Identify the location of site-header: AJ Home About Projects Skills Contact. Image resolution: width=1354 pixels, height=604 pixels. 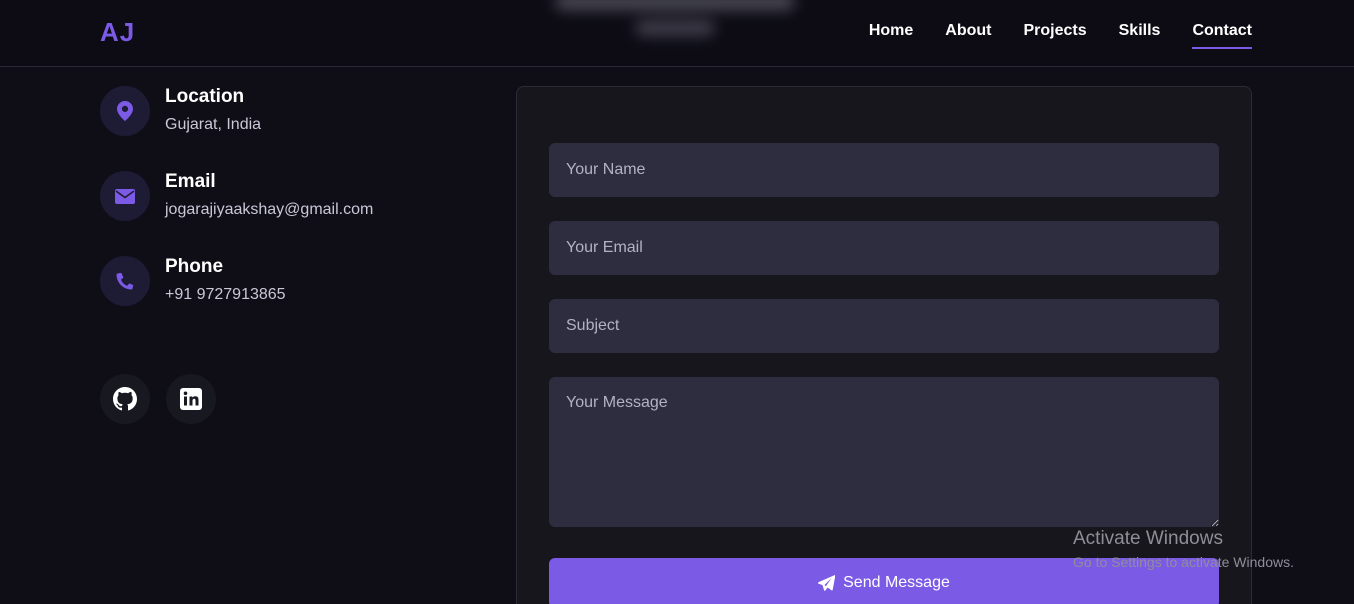
(677, 33).